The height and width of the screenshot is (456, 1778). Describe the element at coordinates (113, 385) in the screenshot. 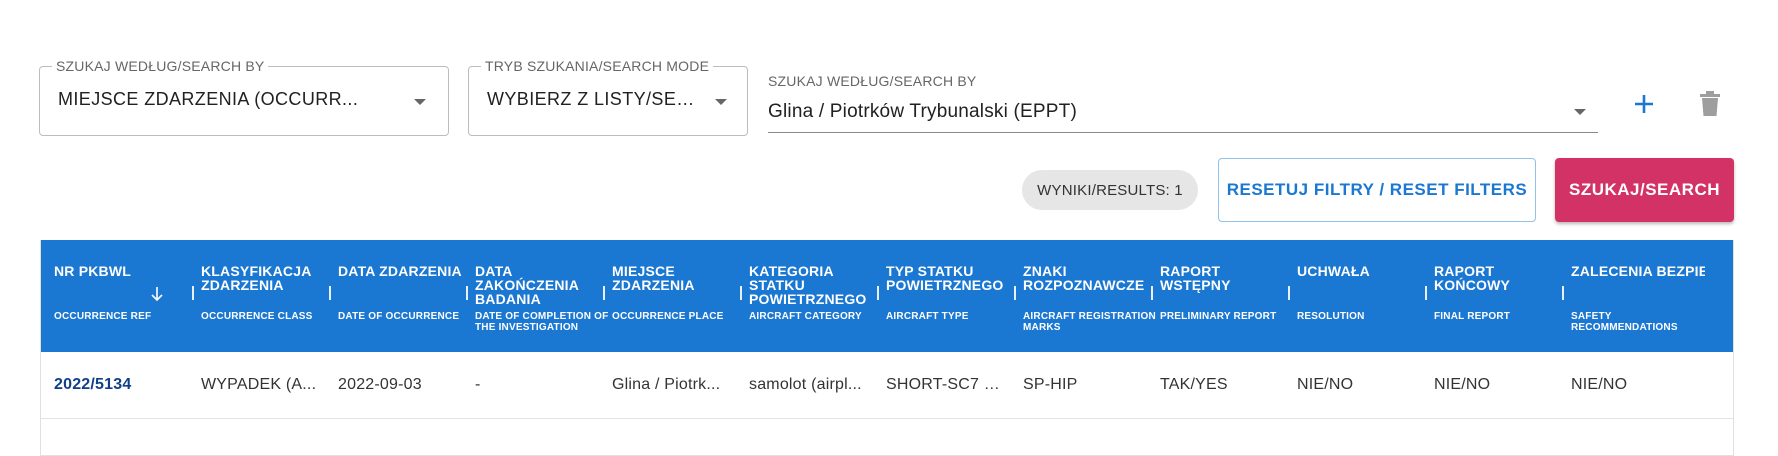

I see `occurrence-ref-link: 2022/5134` at that location.